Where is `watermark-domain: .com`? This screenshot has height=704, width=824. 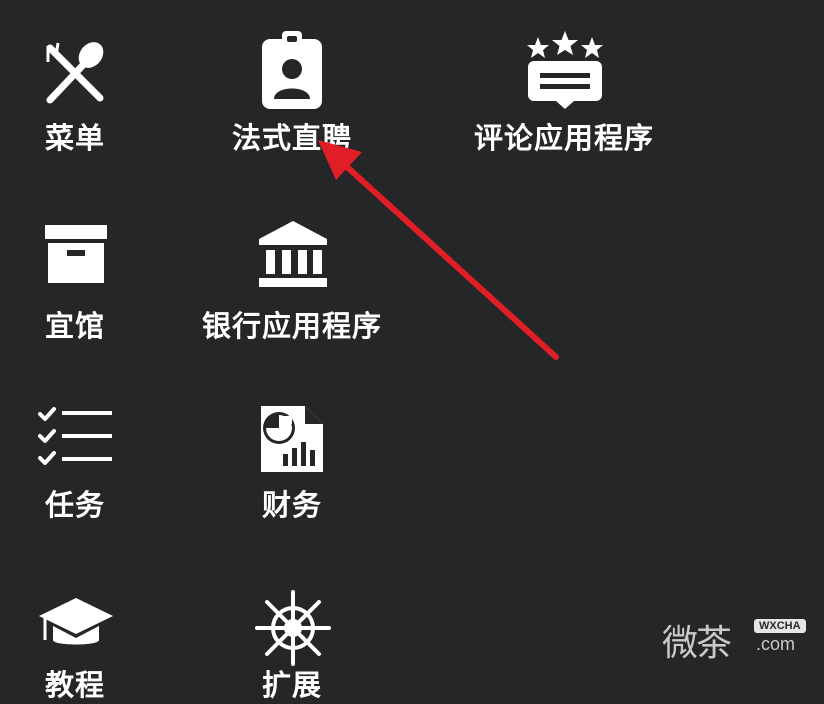 watermark-domain: .com is located at coordinates (776, 644).